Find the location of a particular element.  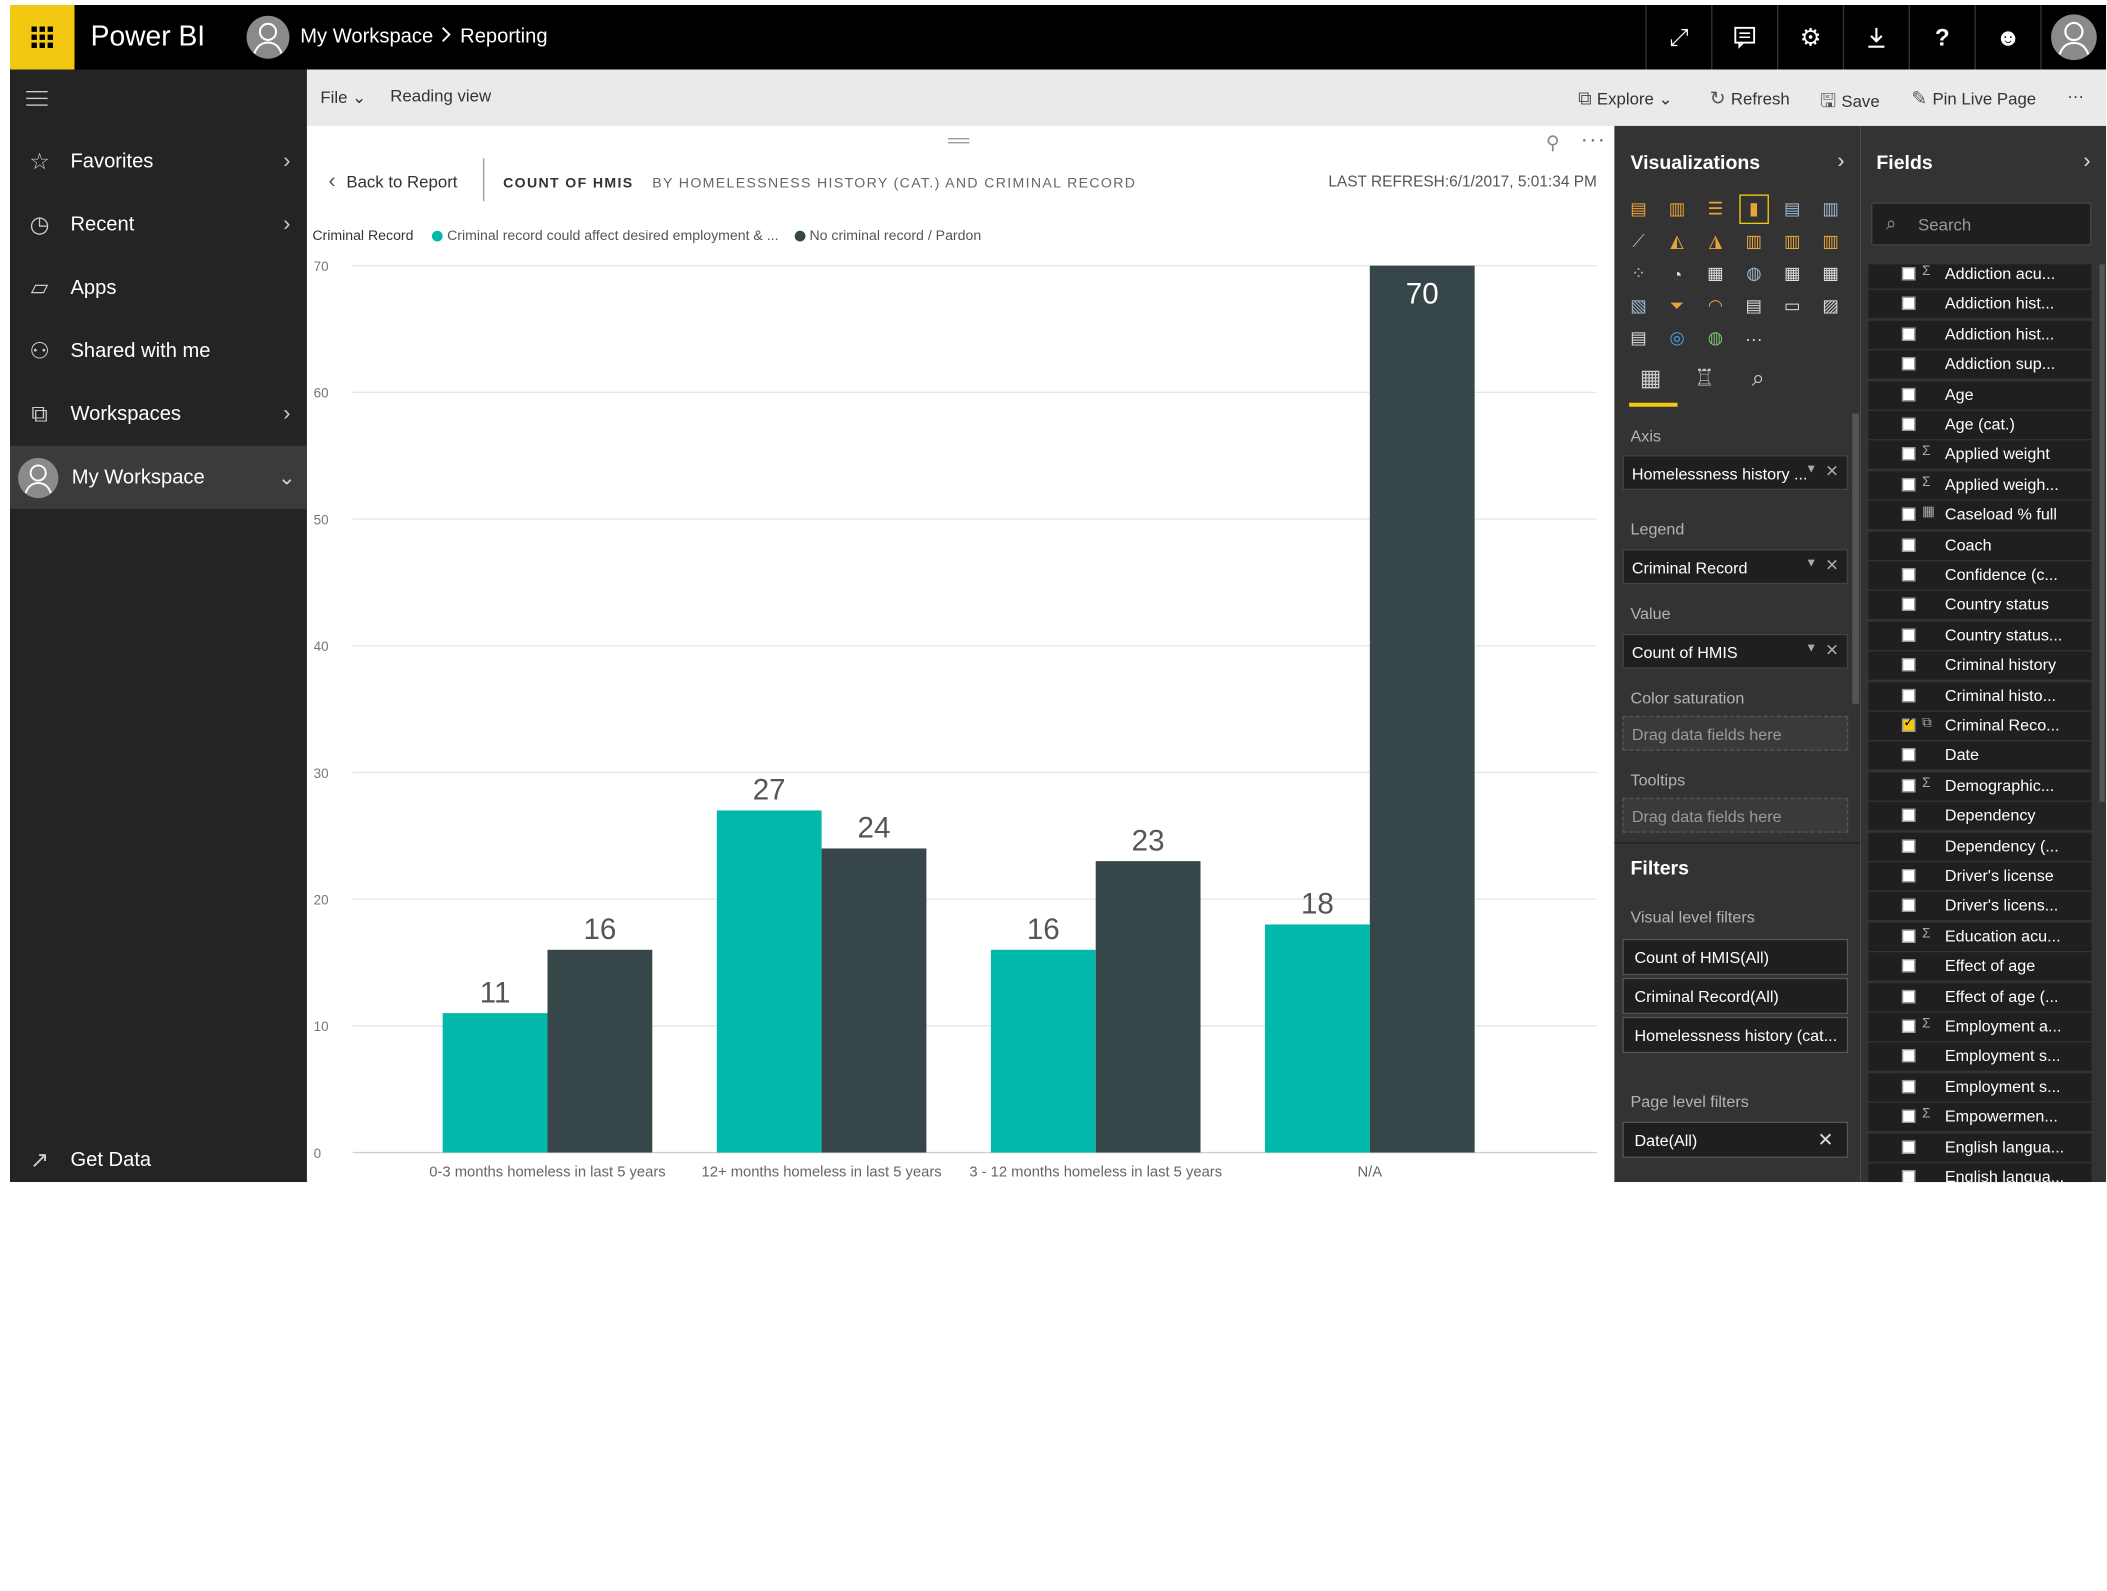

field-item: Country status is located at coordinates (1980, 605).